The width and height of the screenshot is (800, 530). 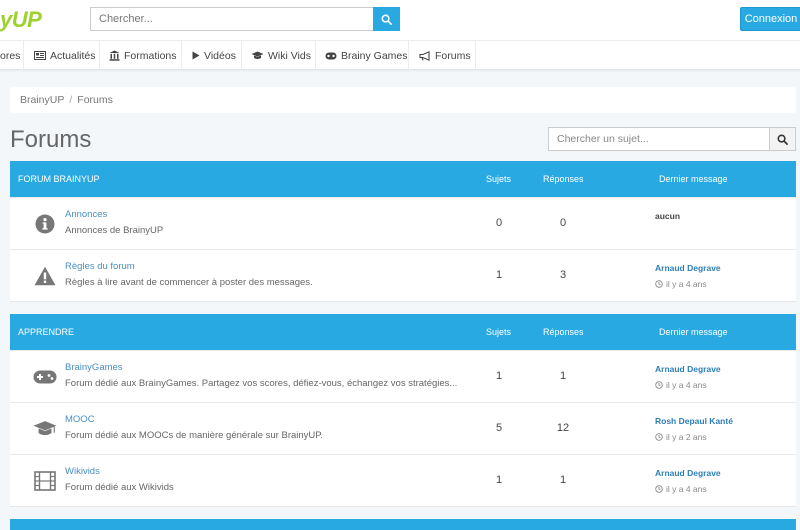 I want to click on film-icon, so click(x=45, y=481).